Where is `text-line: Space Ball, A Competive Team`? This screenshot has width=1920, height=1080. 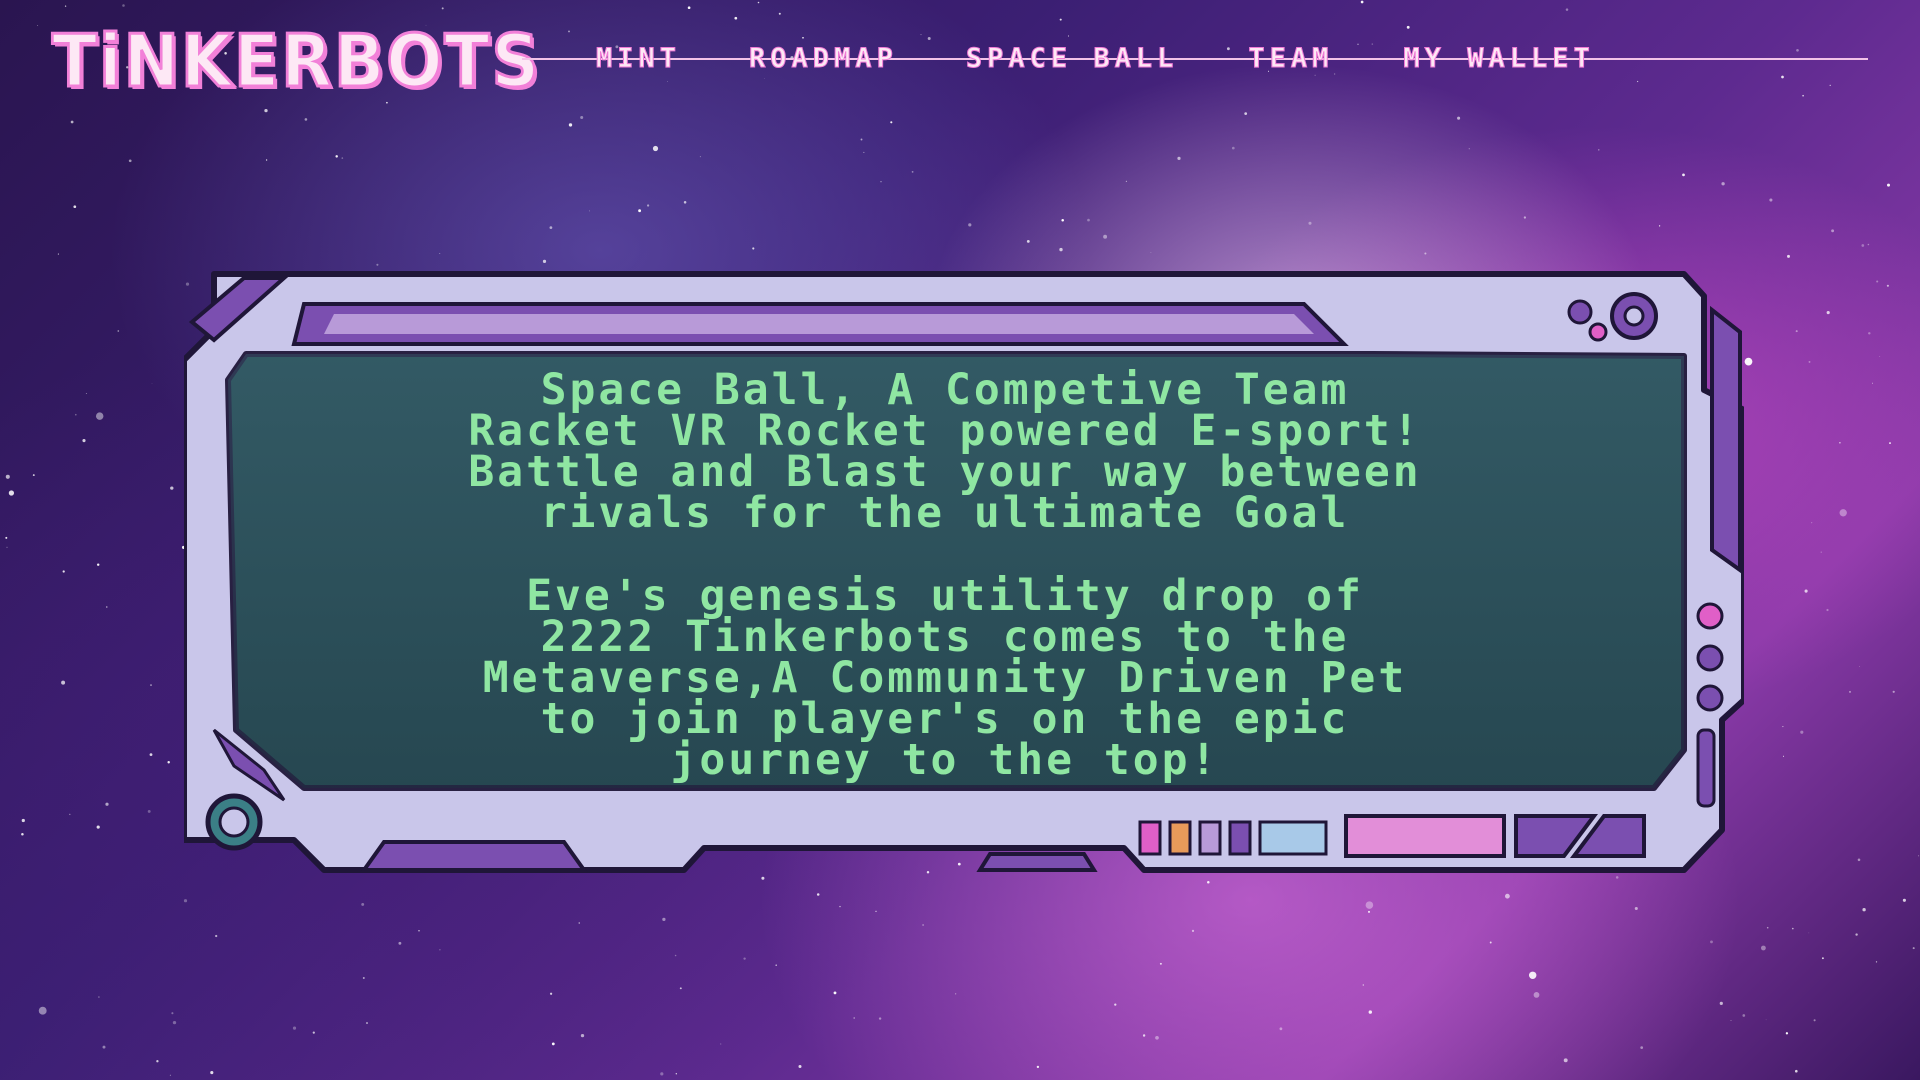 text-line: Space Ball, A Competive Team is located at coordinates (945, 390).